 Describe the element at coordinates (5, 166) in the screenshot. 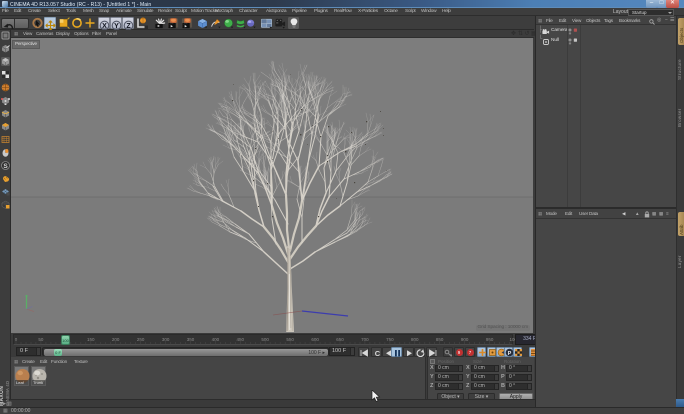

I see `svg-text: S` at that location.